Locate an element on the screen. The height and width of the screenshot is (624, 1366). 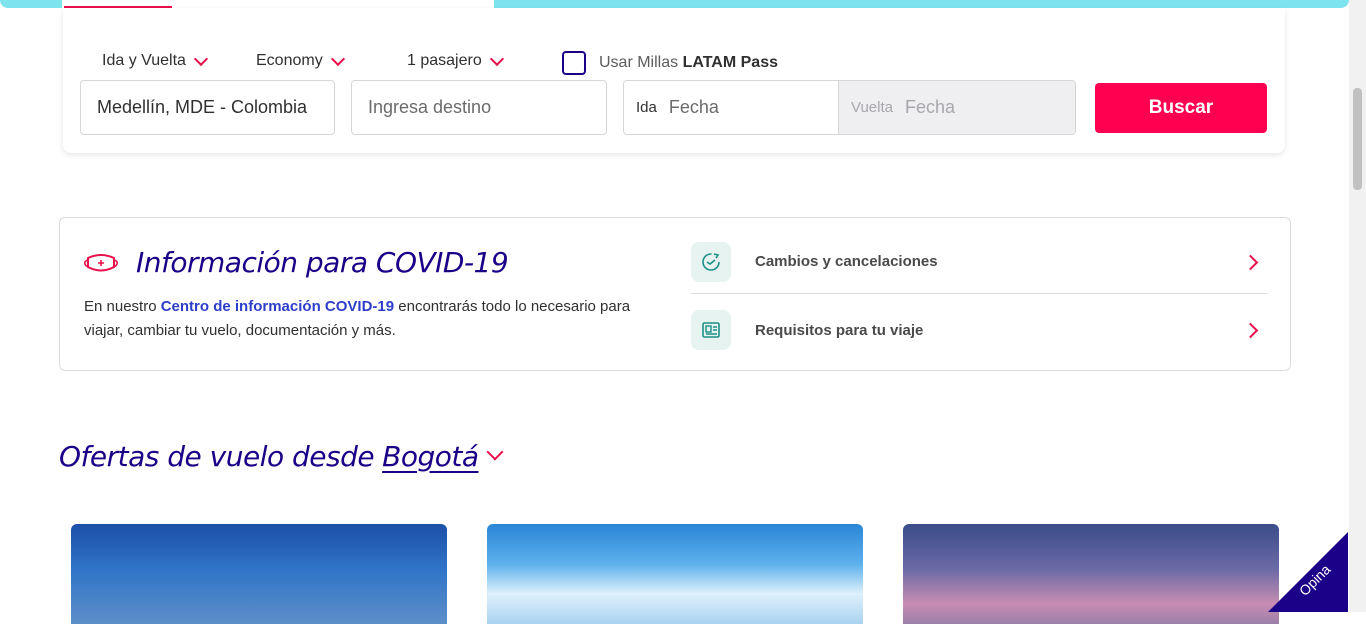
cabin-select: Economy is located at coordinates (300, 61).